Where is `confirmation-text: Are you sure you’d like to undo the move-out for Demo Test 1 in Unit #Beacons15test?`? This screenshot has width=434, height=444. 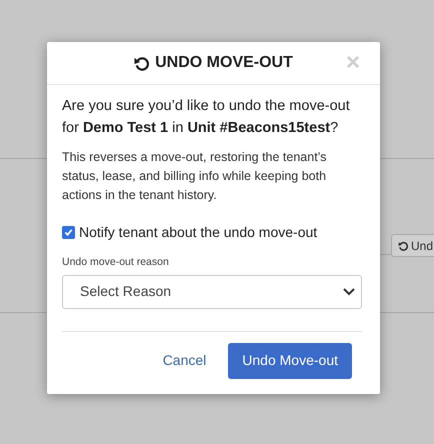
confirmation-text: Are you sure you’d like to undo the move-out for Demo Test 1 in Unit #Beacons15test? is located at coordinates (206, 117).